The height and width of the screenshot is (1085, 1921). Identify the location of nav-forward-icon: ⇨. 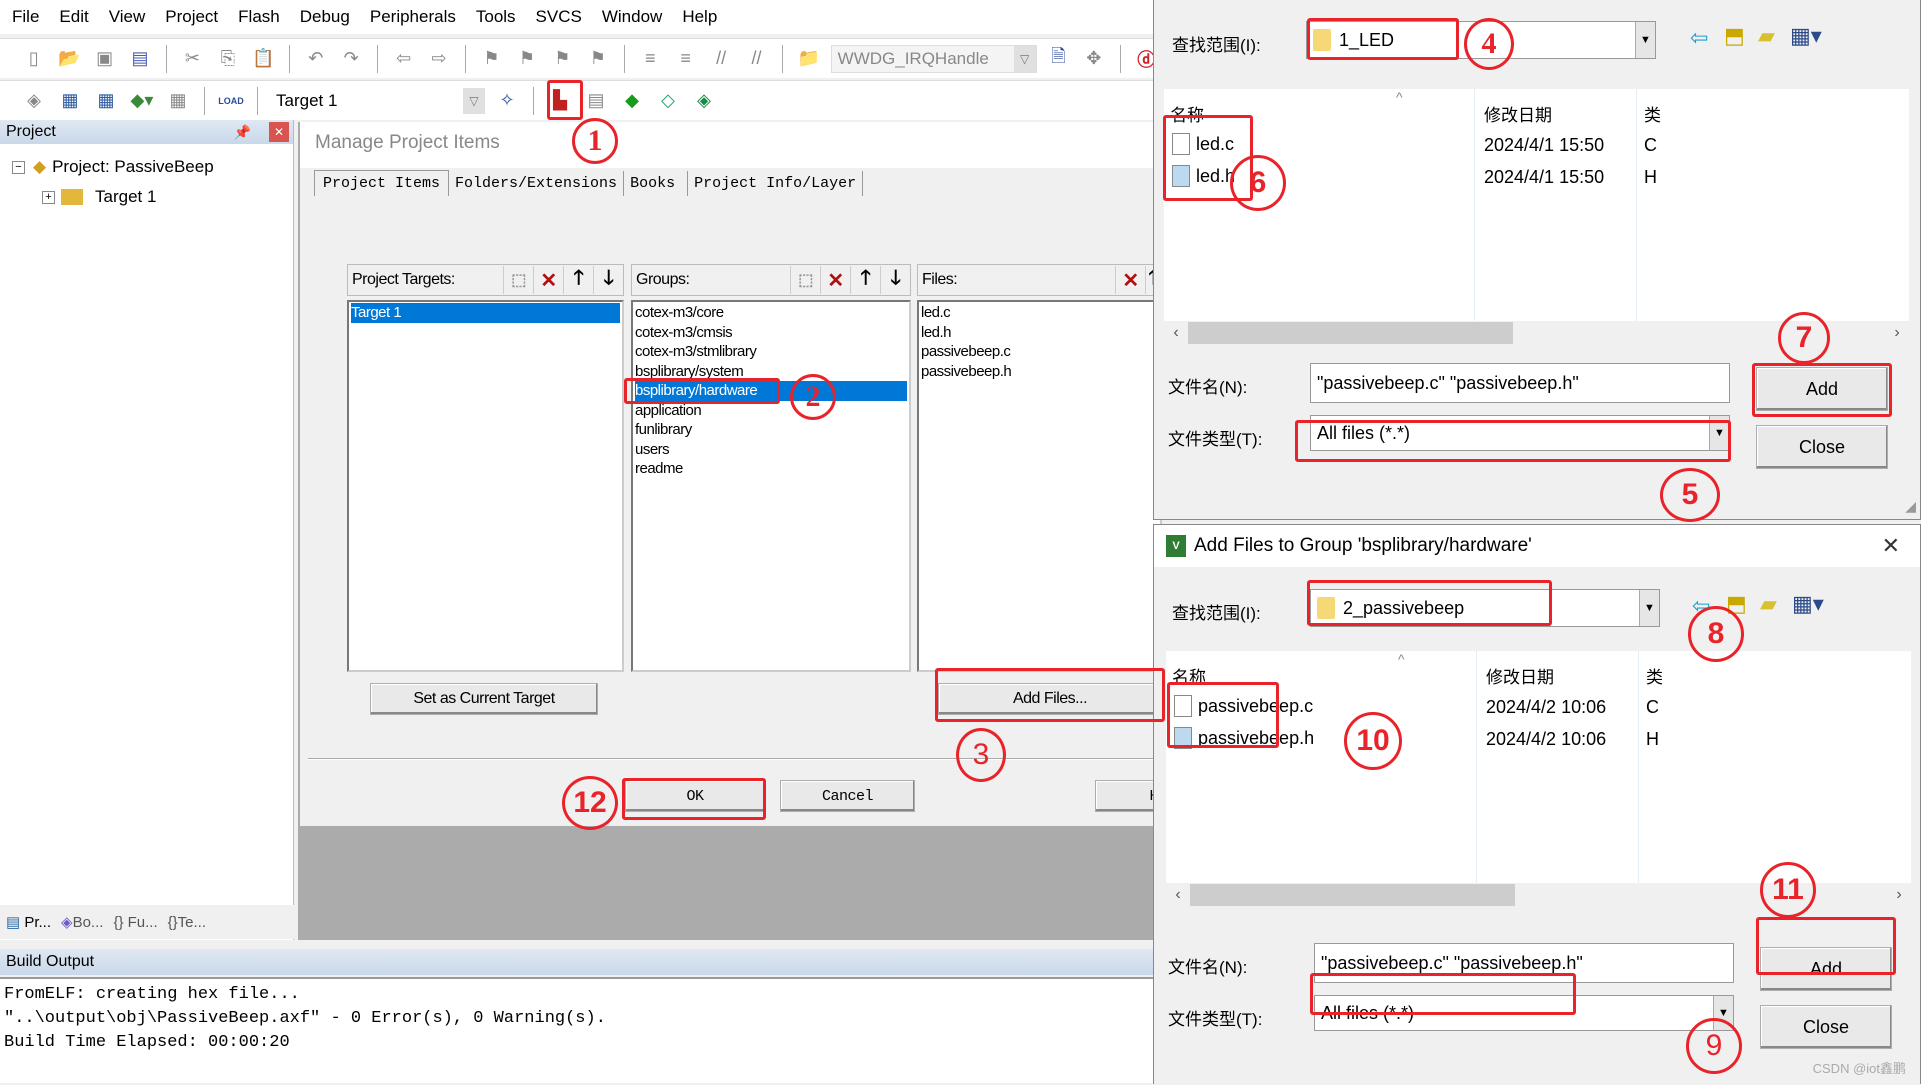
(438, 59).